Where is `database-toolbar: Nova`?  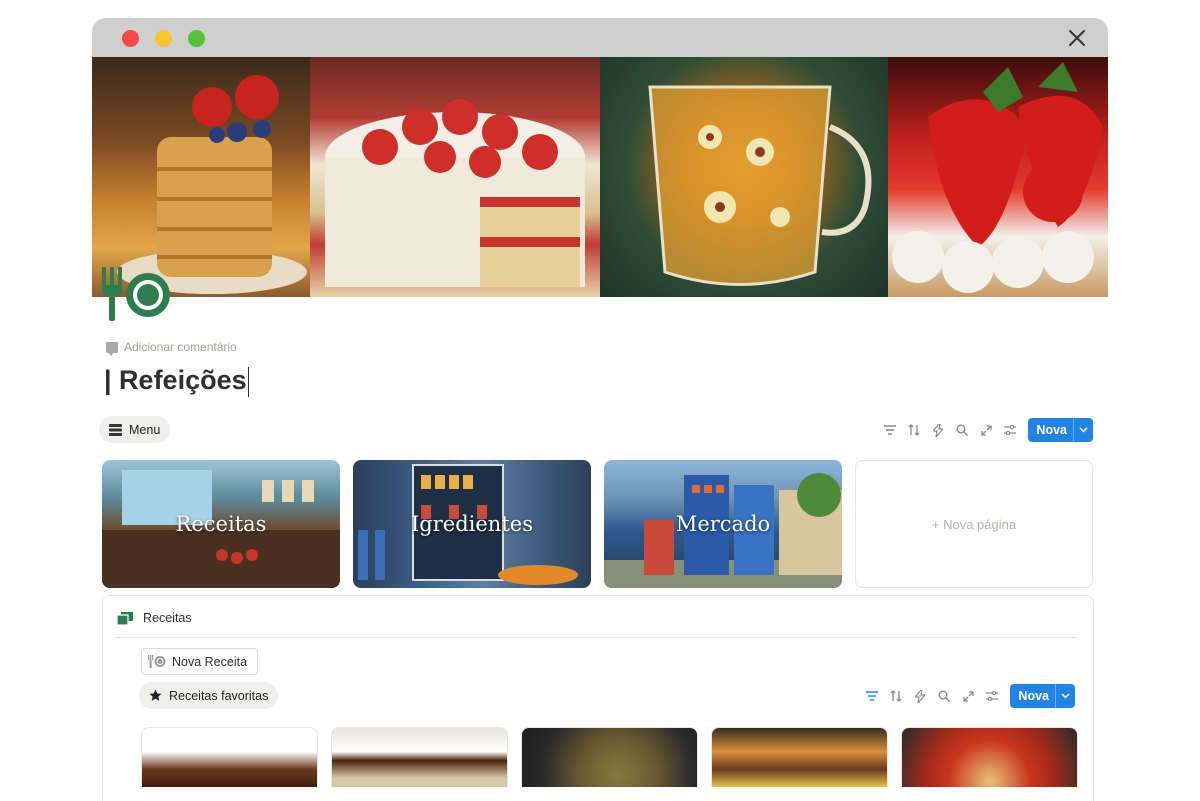 database-toolbar: Nova is located at coordinates (967, 696).